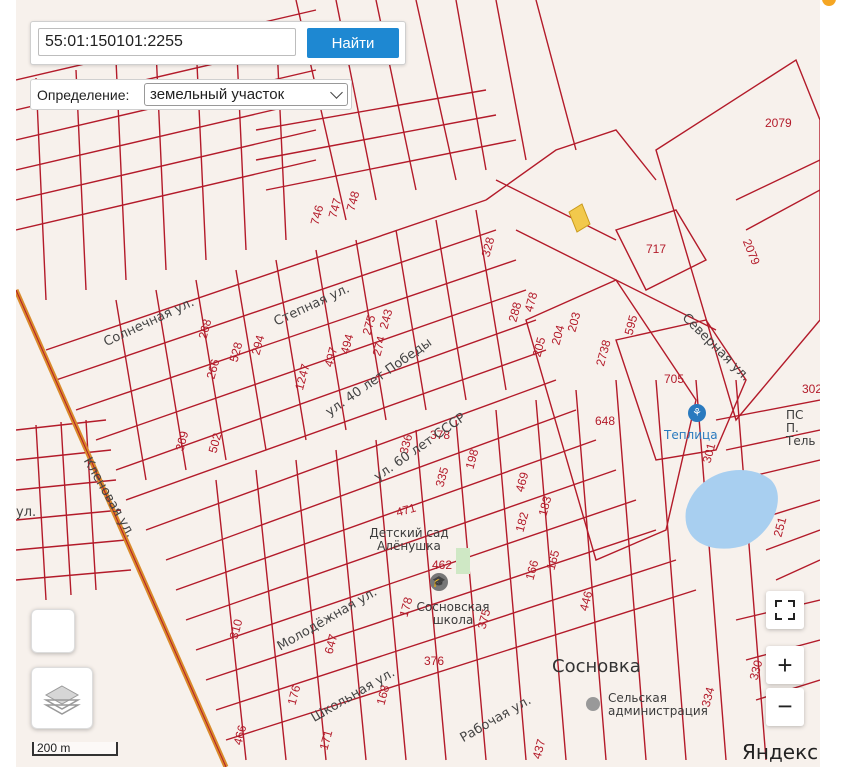 Image resolution: width=847 pixels, height=767 pixels. What do you see at coordinates (658, 705) in the screenshot?
I see `administration-label: Сельская администрация` at bounding box center [658, 705].